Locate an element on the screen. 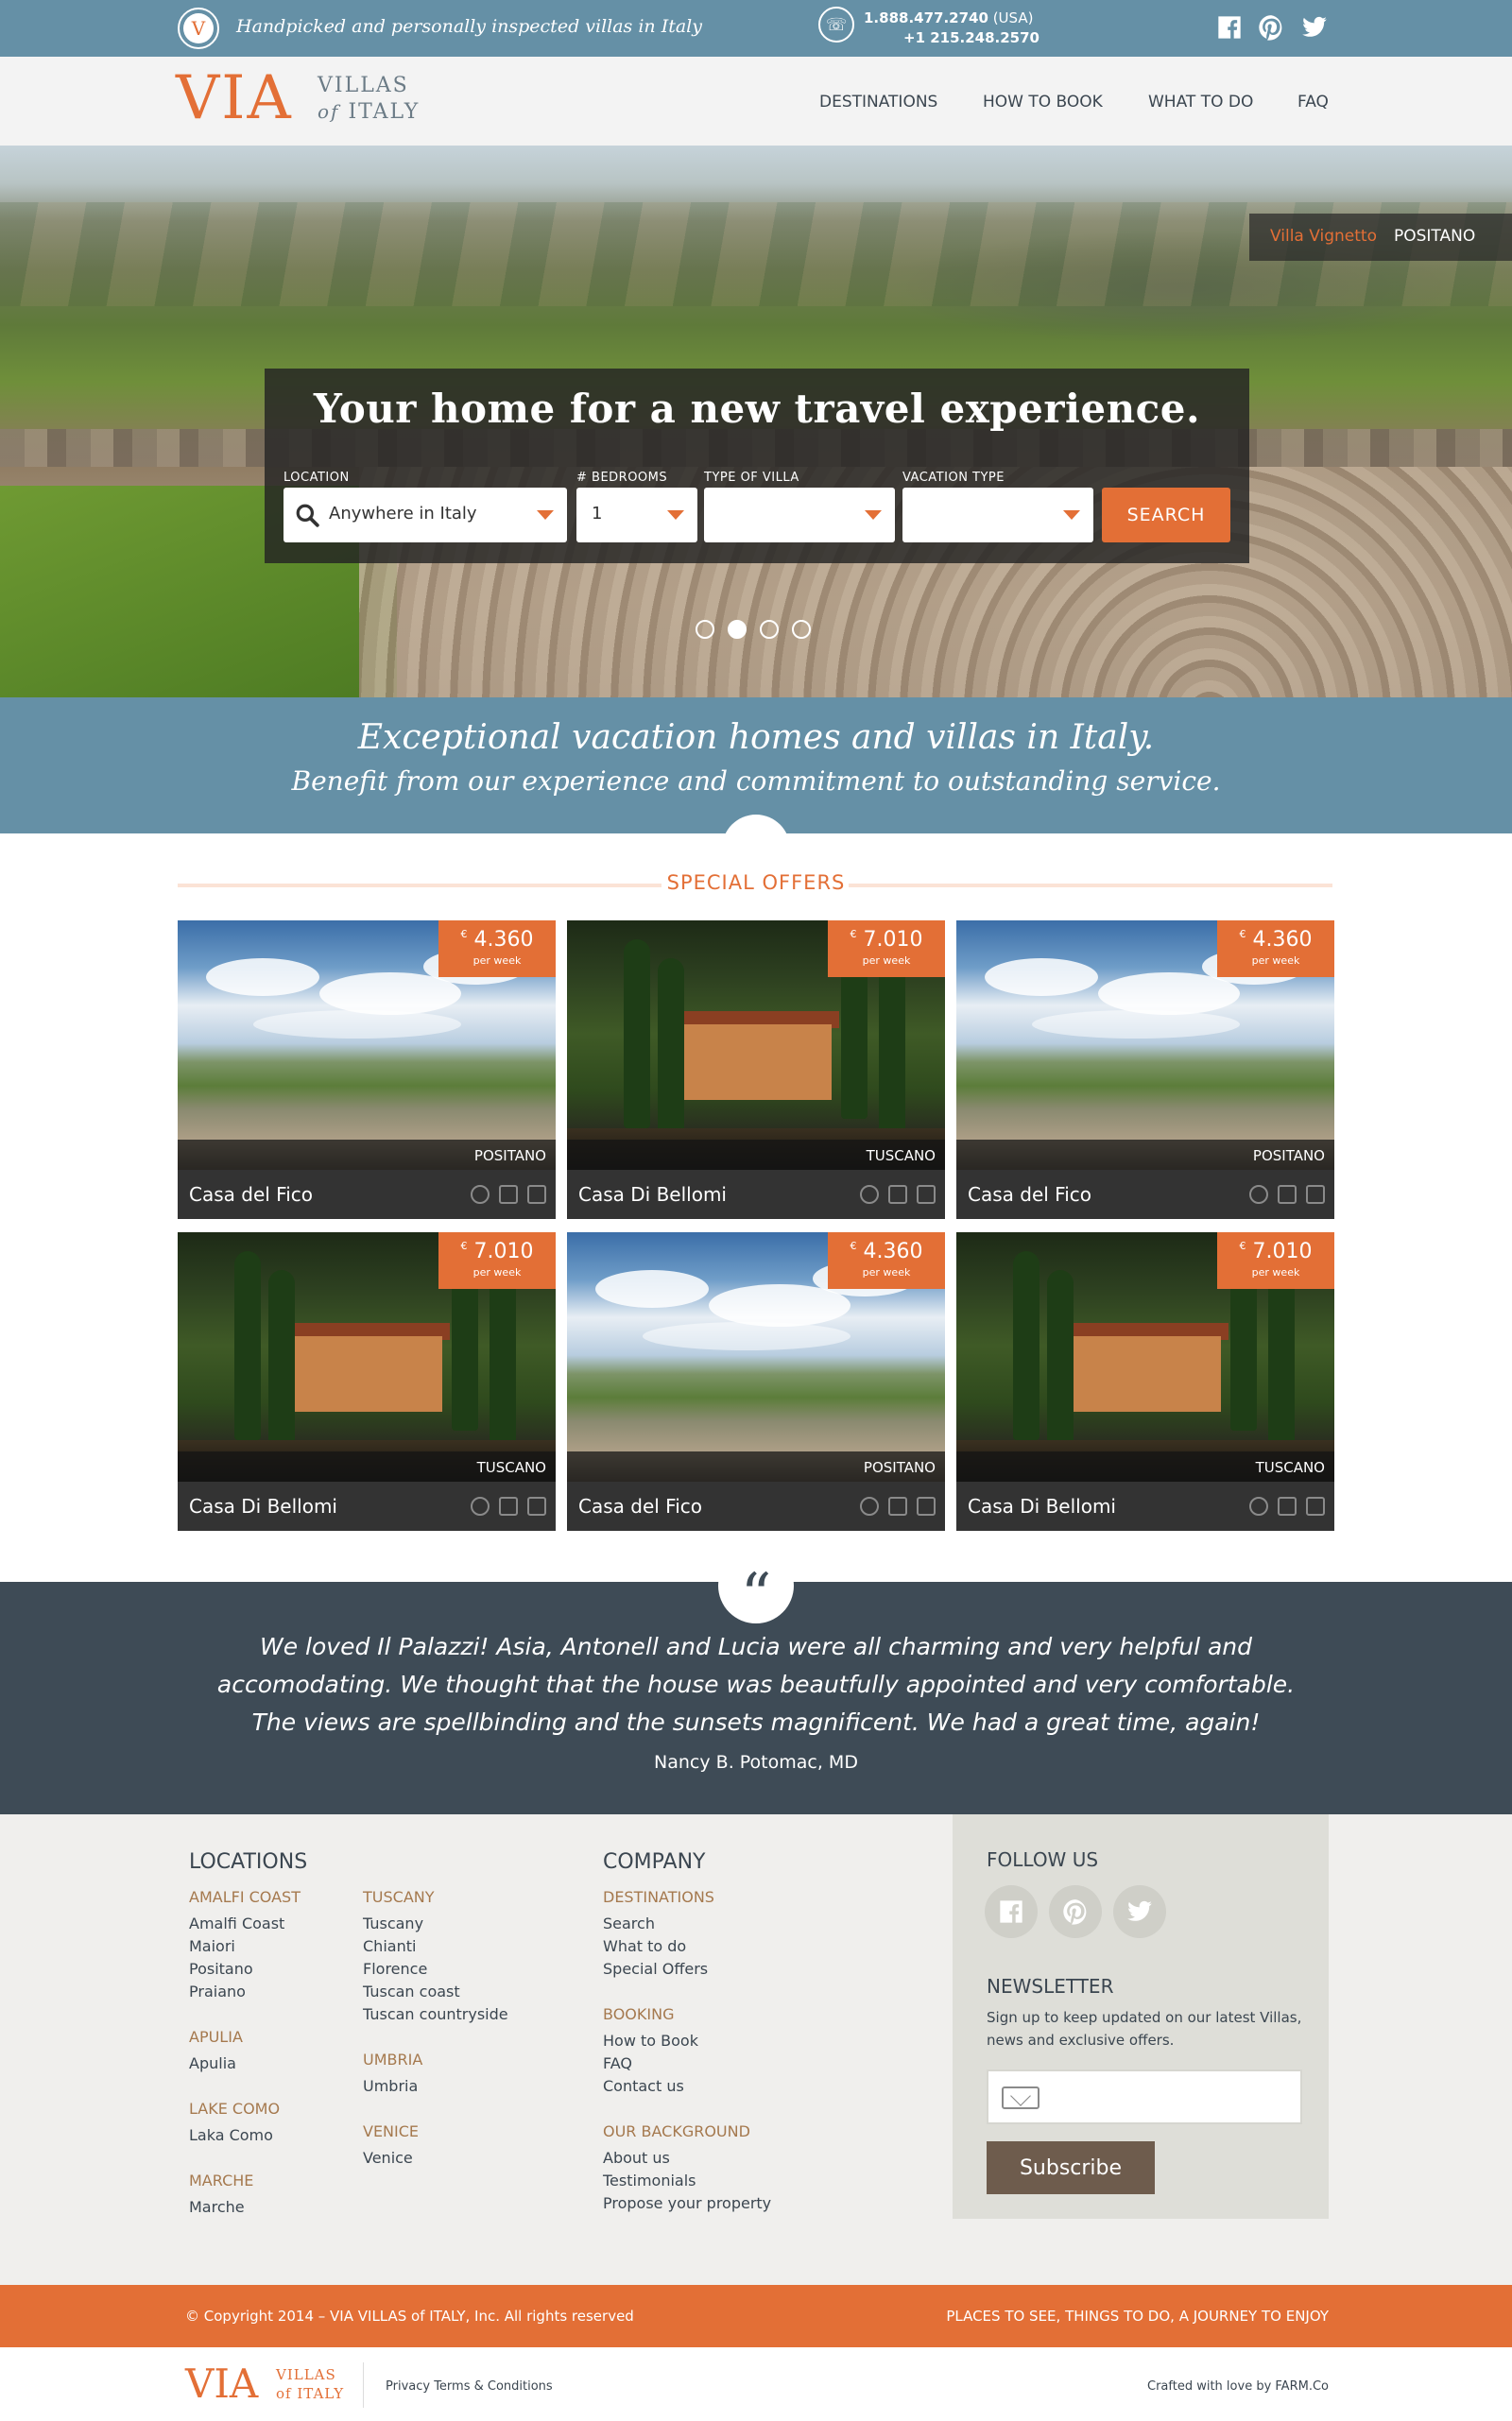 This screenshot has width=1512, height=2421. footer-logo-villas: VILLAS is located at coordinates (306, 2374).